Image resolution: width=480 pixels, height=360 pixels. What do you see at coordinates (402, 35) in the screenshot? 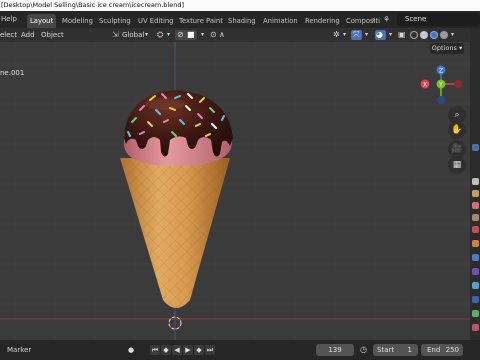
I see `xray-icon: ▣` at bounding box center [402, 35].